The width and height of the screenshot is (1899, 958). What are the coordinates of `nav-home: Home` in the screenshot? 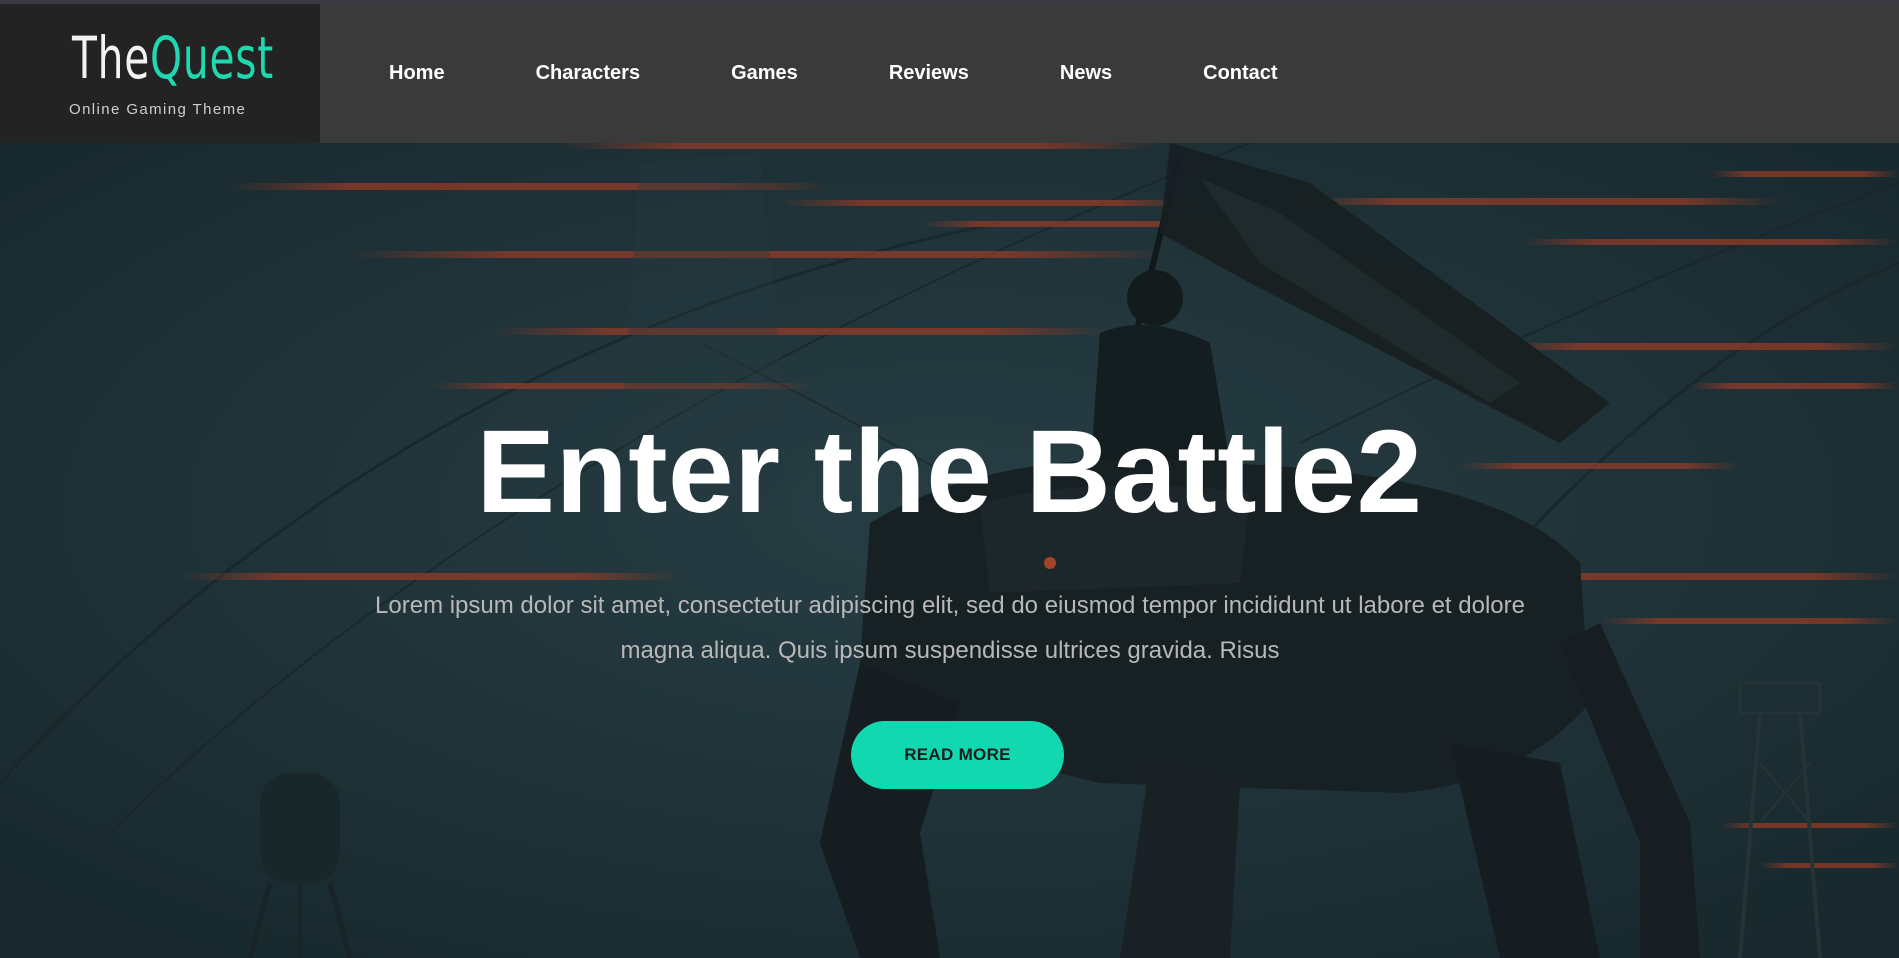 It's located at (417, 73).